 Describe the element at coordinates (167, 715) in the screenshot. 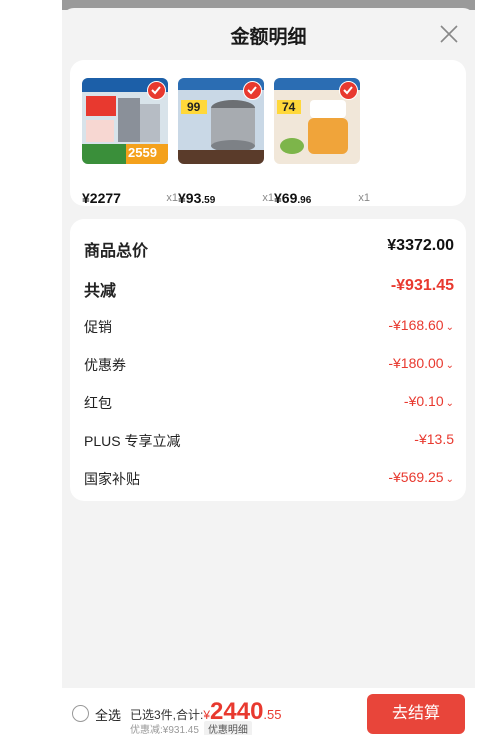

I see `selected-summary: 已选3件,合计:` at that location.